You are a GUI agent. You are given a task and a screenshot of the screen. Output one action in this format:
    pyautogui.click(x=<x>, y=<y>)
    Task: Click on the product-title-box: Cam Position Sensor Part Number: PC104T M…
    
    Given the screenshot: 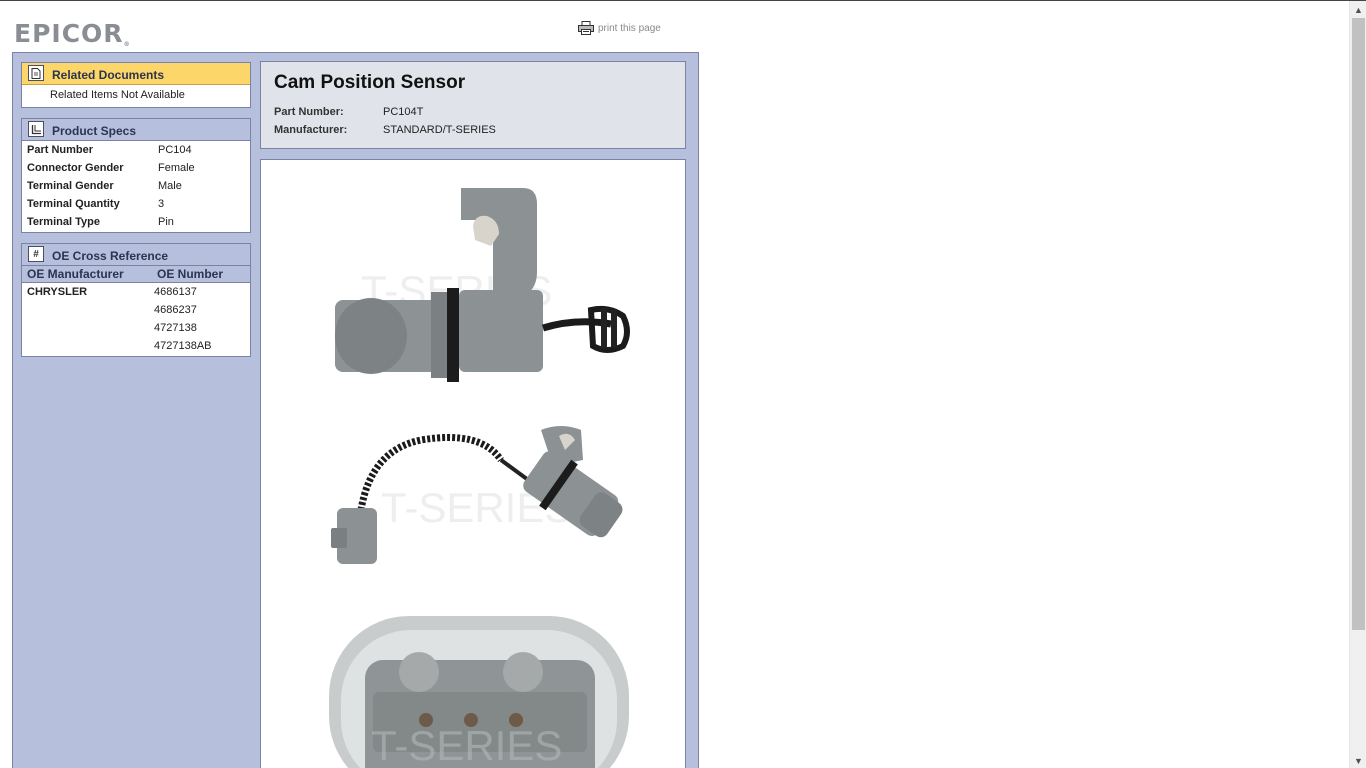 What is the action you would take?
    pyautogui.click(x=473, y=105)
    